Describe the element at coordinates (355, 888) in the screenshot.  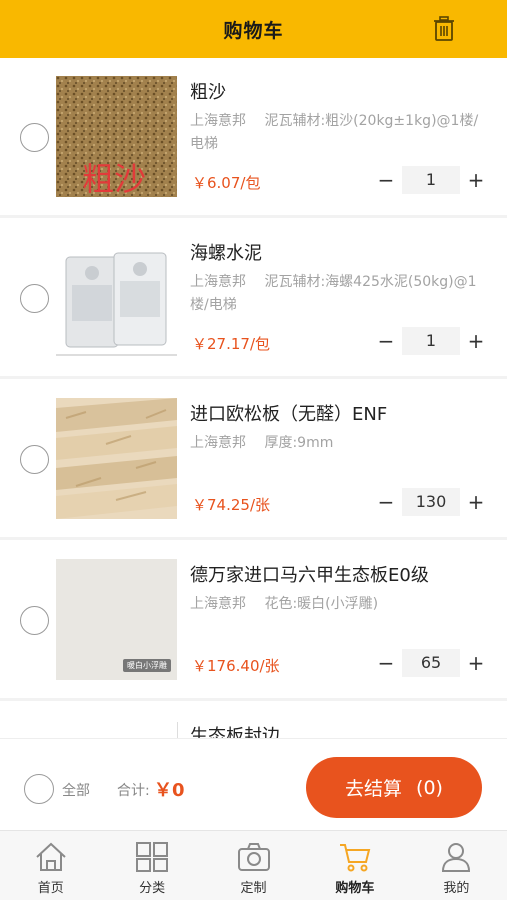
I see `tab-label: 购物车` at that location.